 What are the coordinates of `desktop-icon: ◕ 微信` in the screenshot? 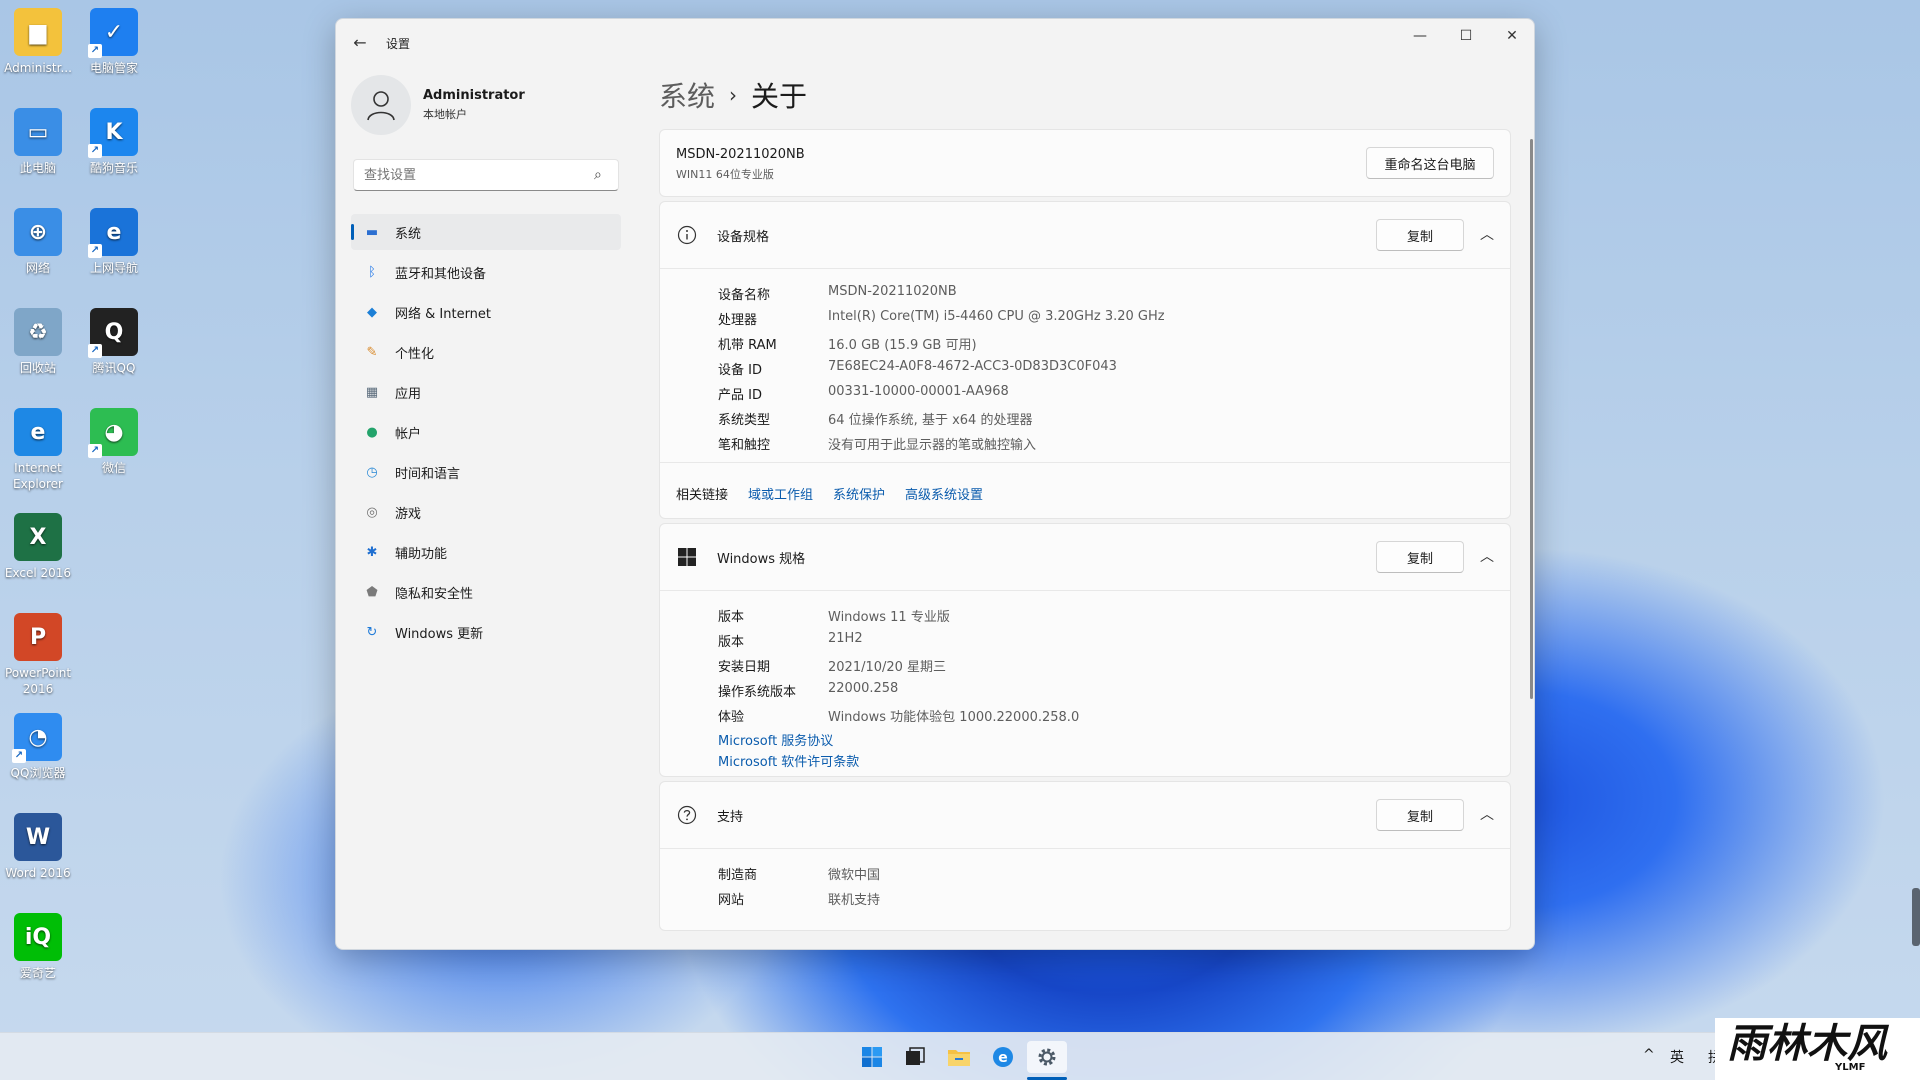 It's located at (114, 442).